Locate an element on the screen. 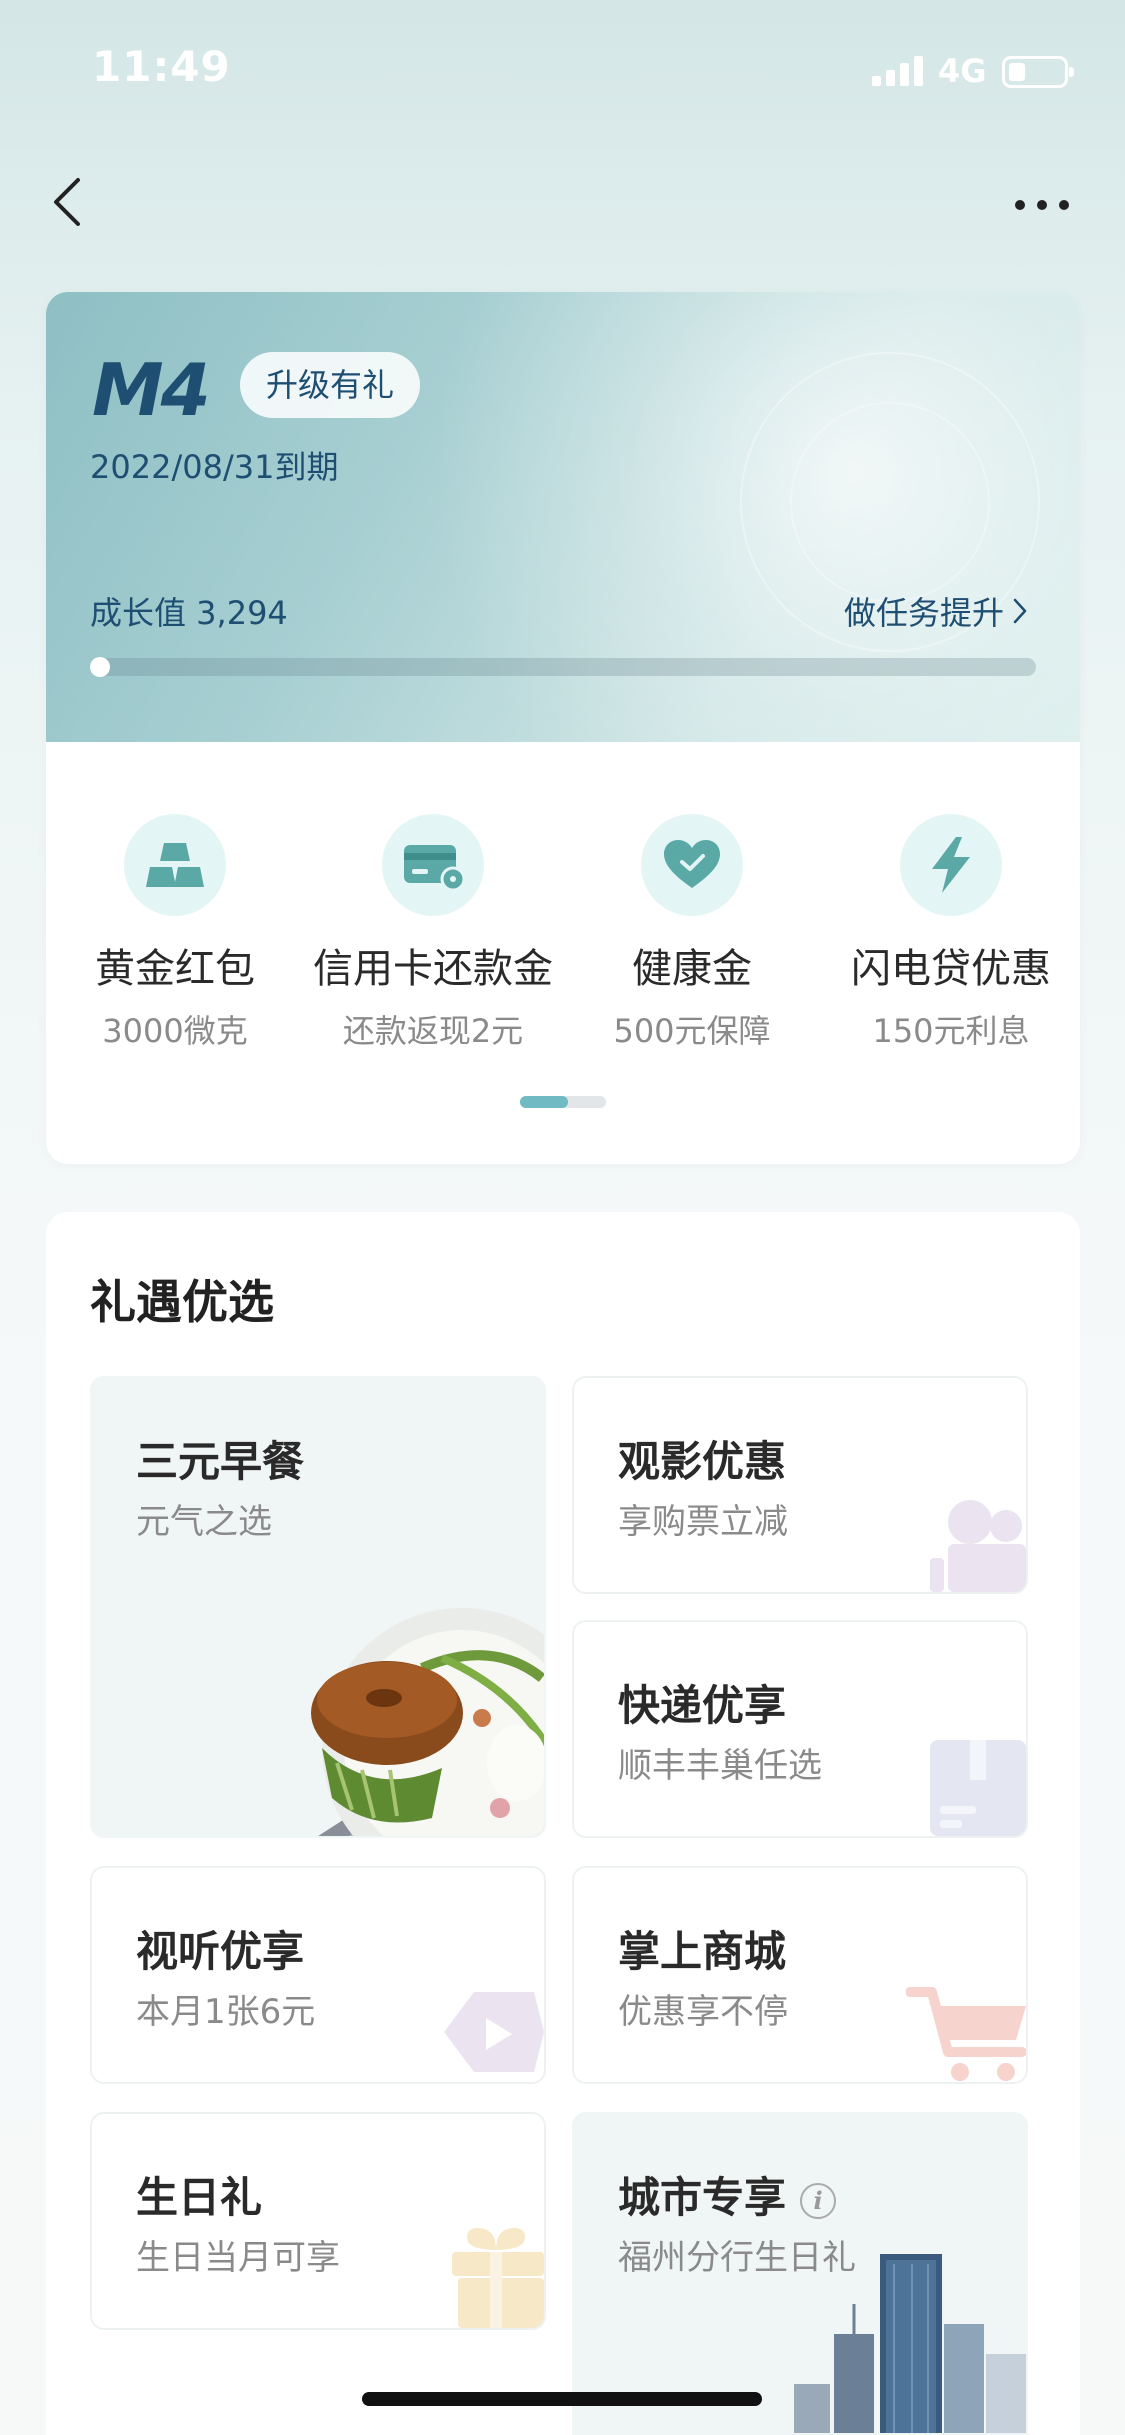  home-indicator is located at coordinates (562, 2399).